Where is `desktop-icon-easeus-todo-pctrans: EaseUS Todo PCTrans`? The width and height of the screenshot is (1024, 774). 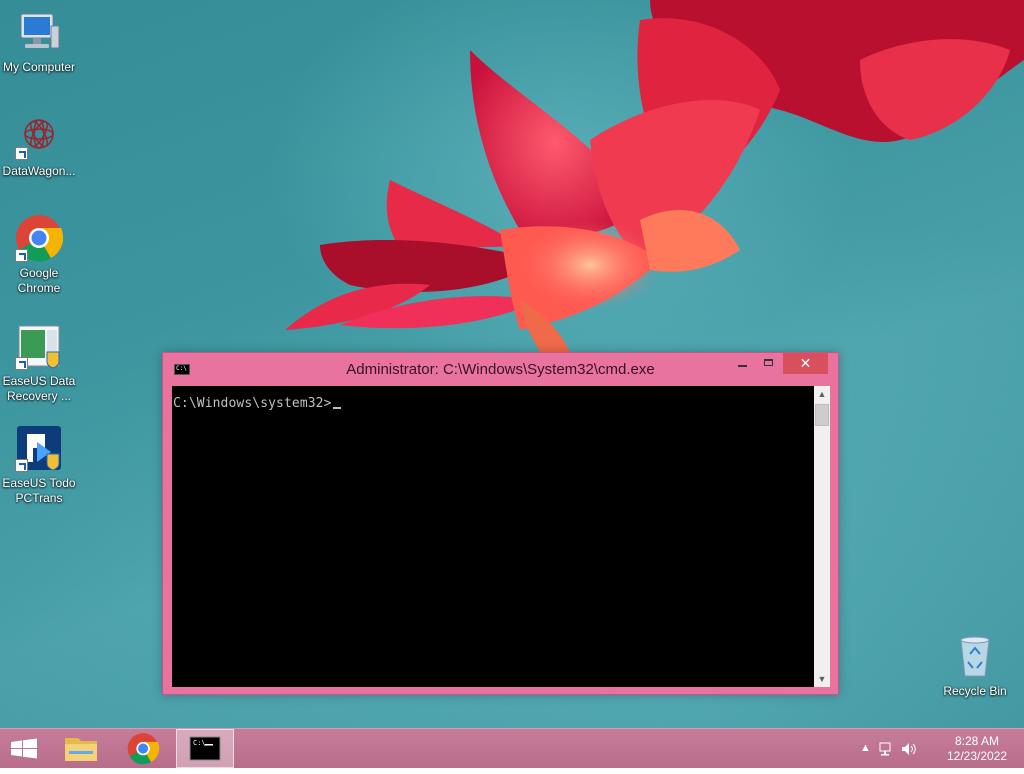
desktop-icon-easeus-todo-pctrans: EaseUS Todo PCTrans is located at coordinates (39, 465).